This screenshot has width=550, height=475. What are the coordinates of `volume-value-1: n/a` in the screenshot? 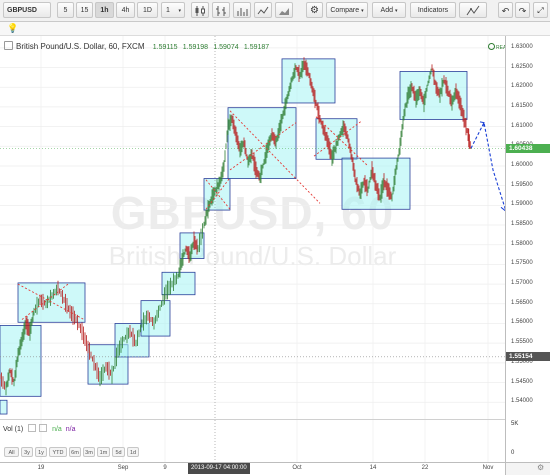 It's located at (57, 429).